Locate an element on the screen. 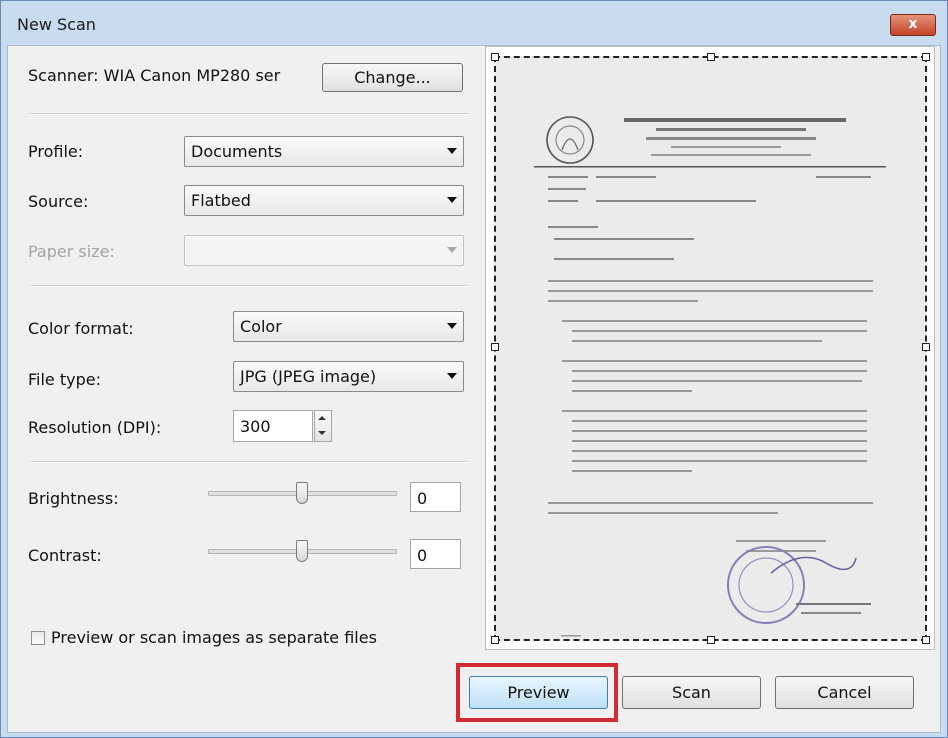 The width and height of the screenshot is (948, 738). brightness-input: 0 is located at coordinates (435, 497).